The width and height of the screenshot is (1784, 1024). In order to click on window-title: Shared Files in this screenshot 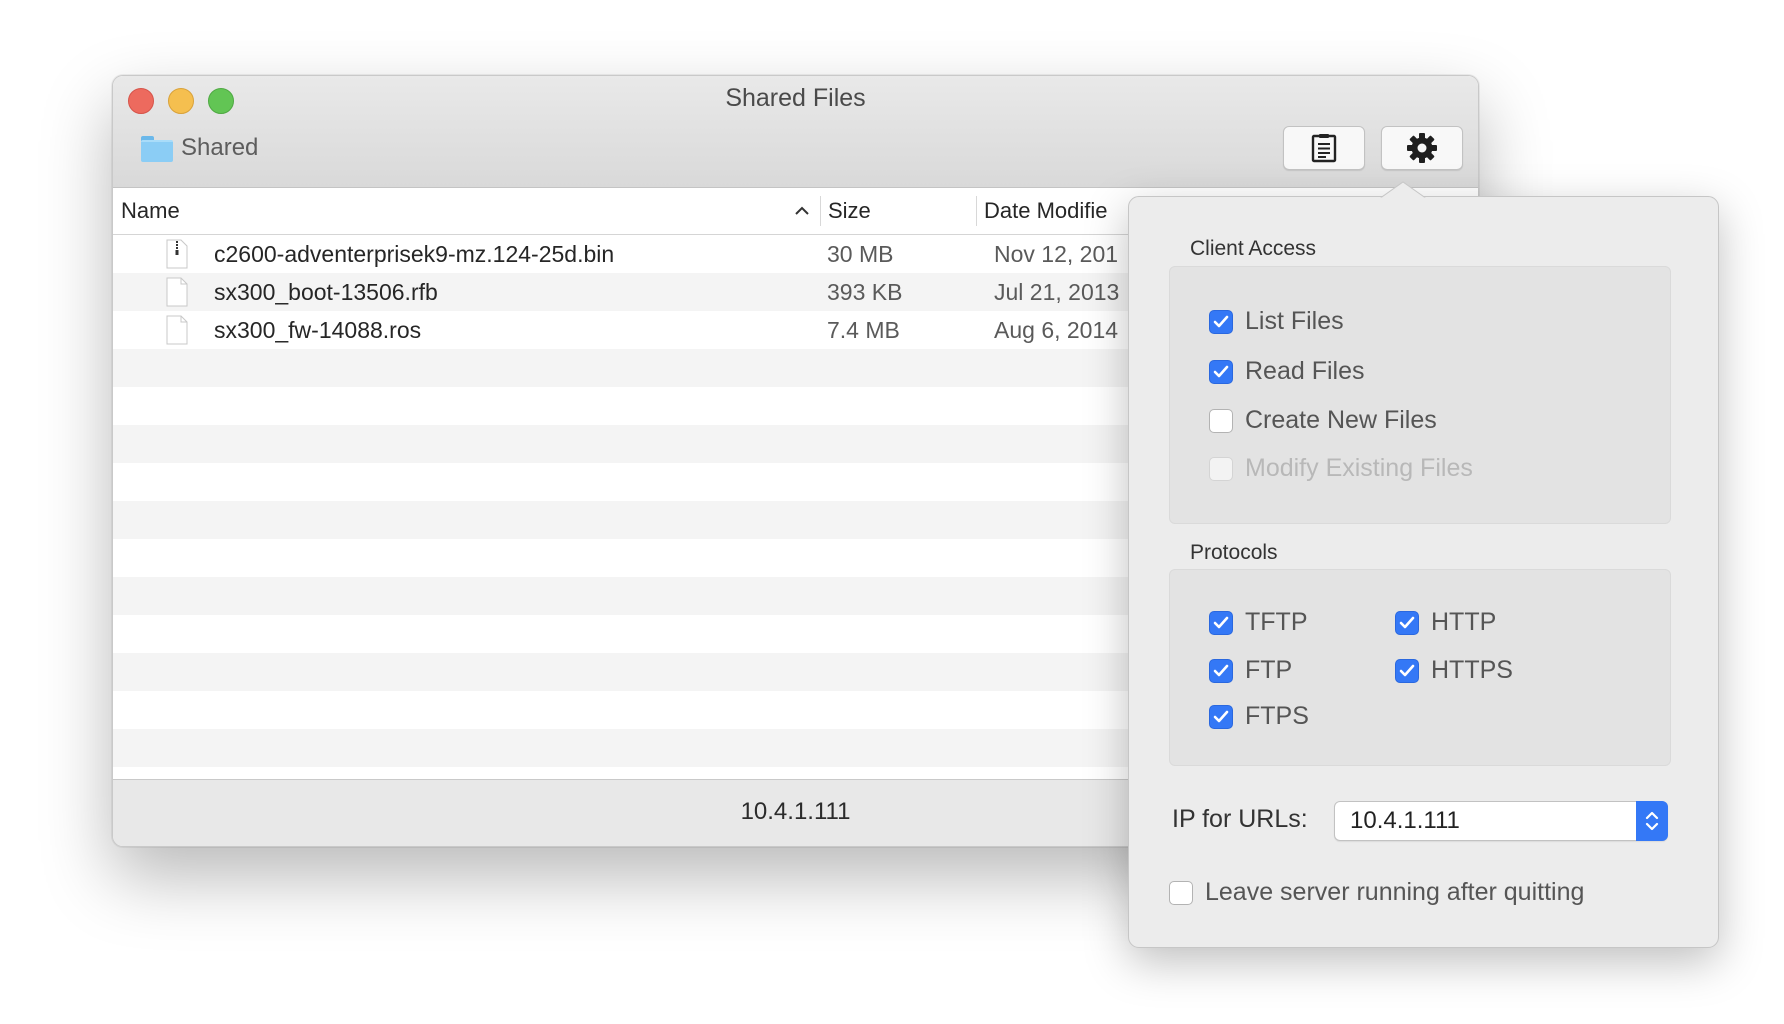, I will do `click(795, 98)`.